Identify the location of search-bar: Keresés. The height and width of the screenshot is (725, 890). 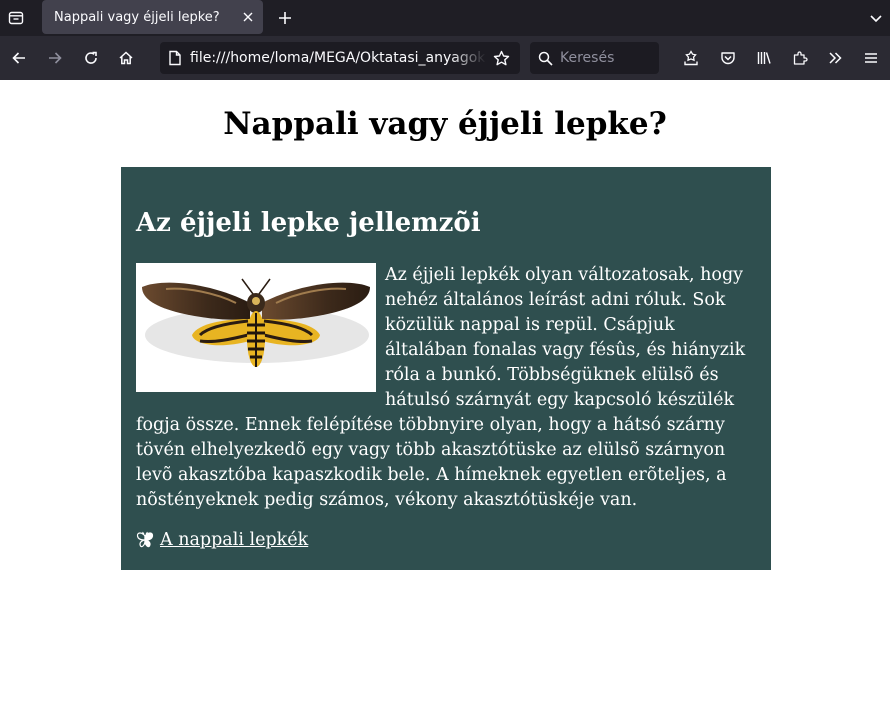
(594, 58).